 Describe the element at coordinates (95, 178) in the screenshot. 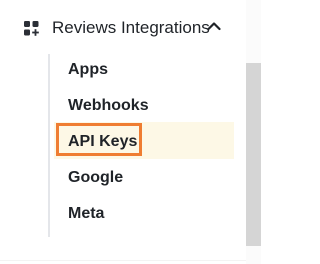

I see `nav-item-google: Google` at that location.